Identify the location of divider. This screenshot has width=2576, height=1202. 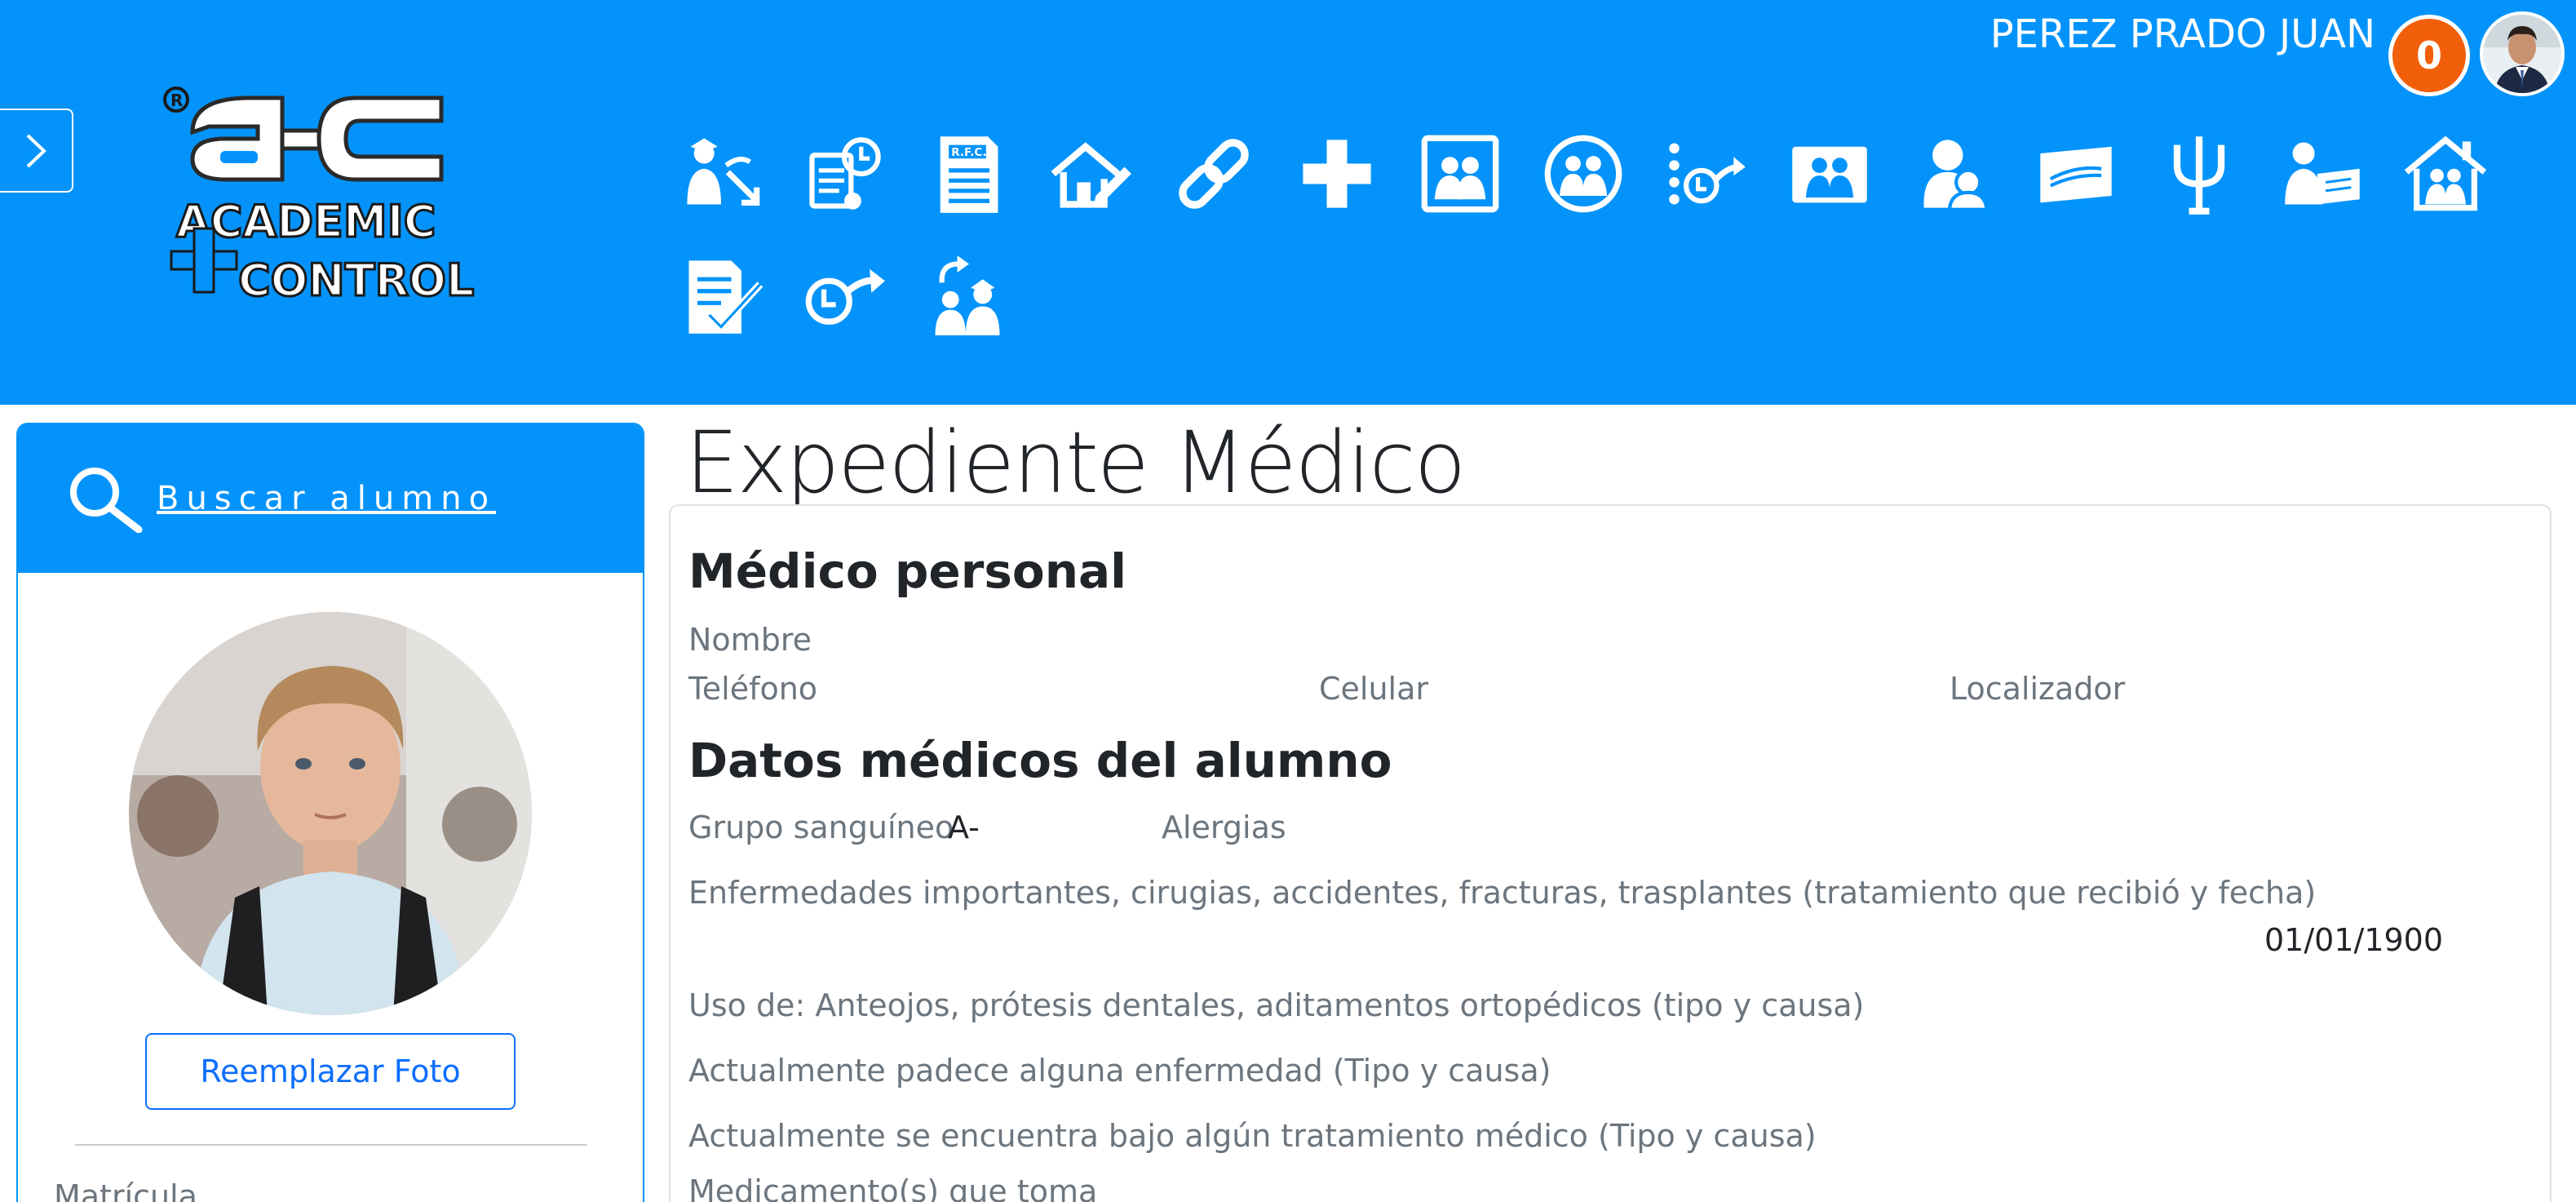
(331, 1145).